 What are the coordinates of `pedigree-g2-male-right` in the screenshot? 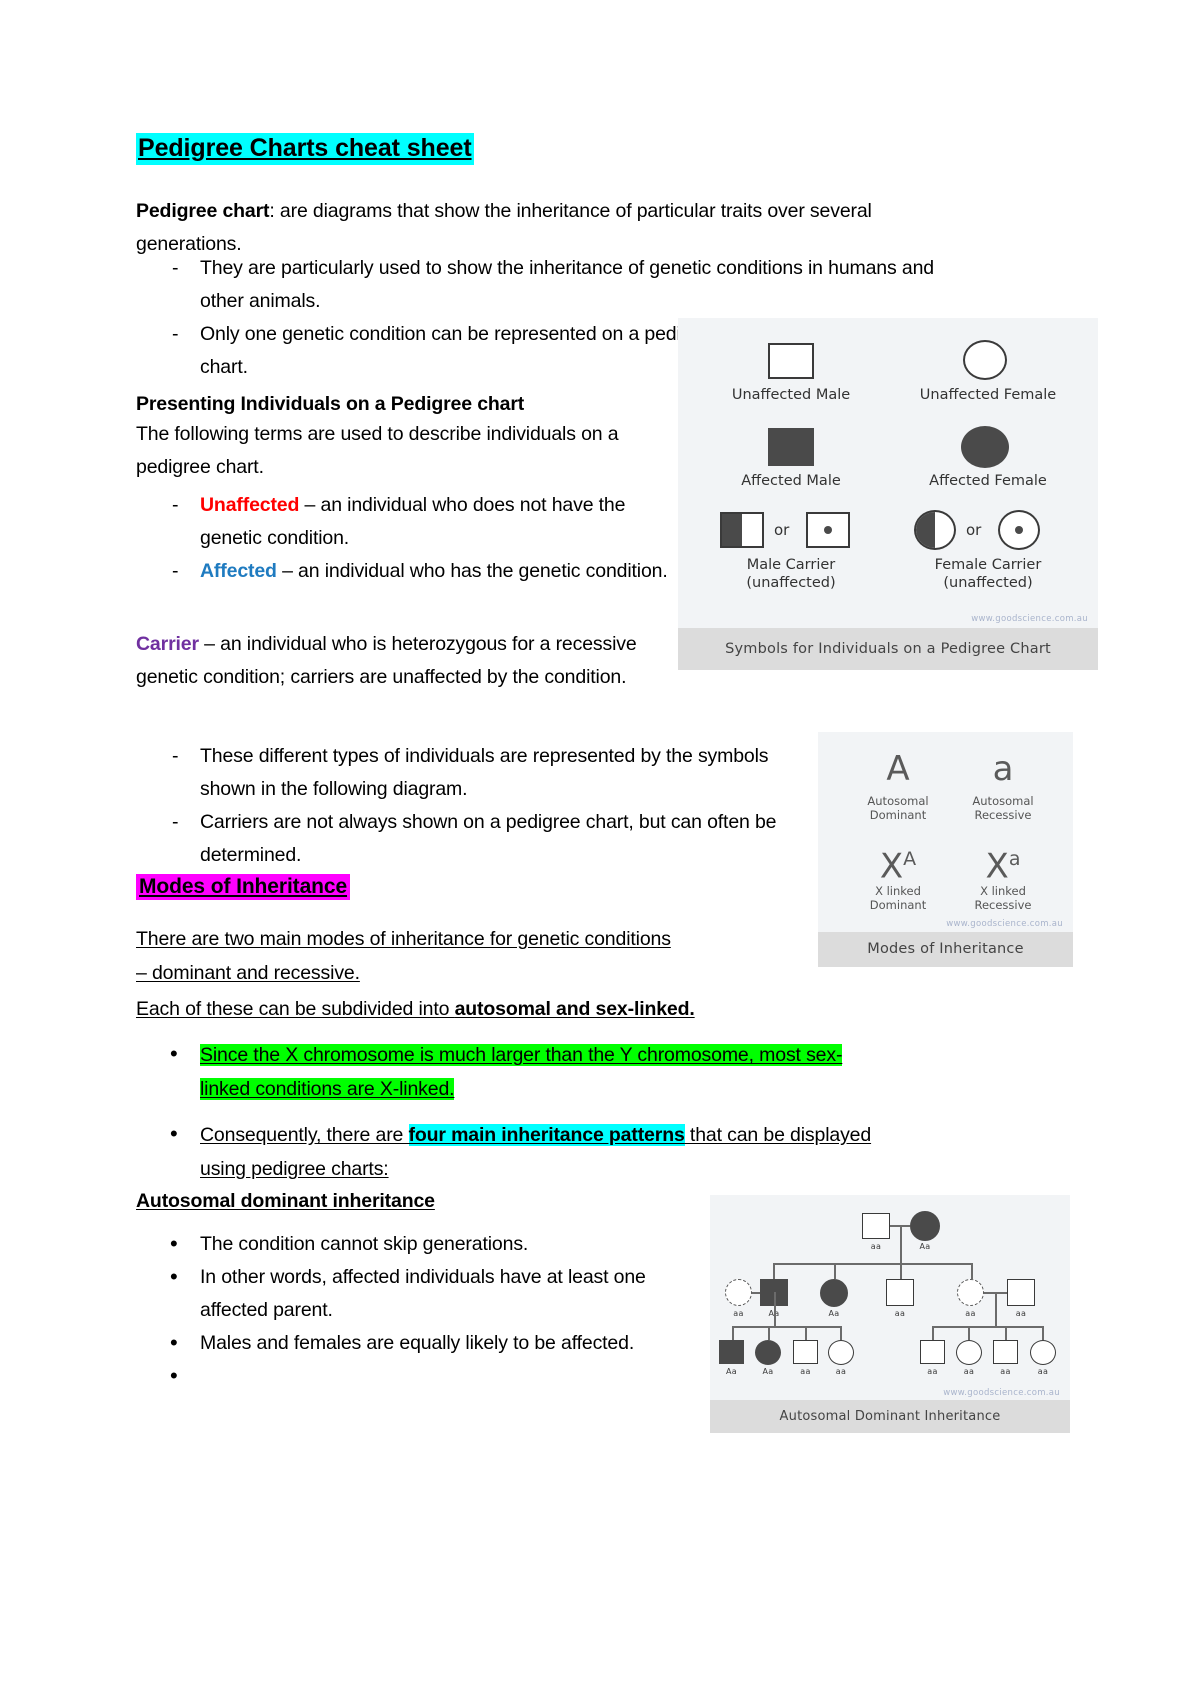 It's located at (1021, 1292).